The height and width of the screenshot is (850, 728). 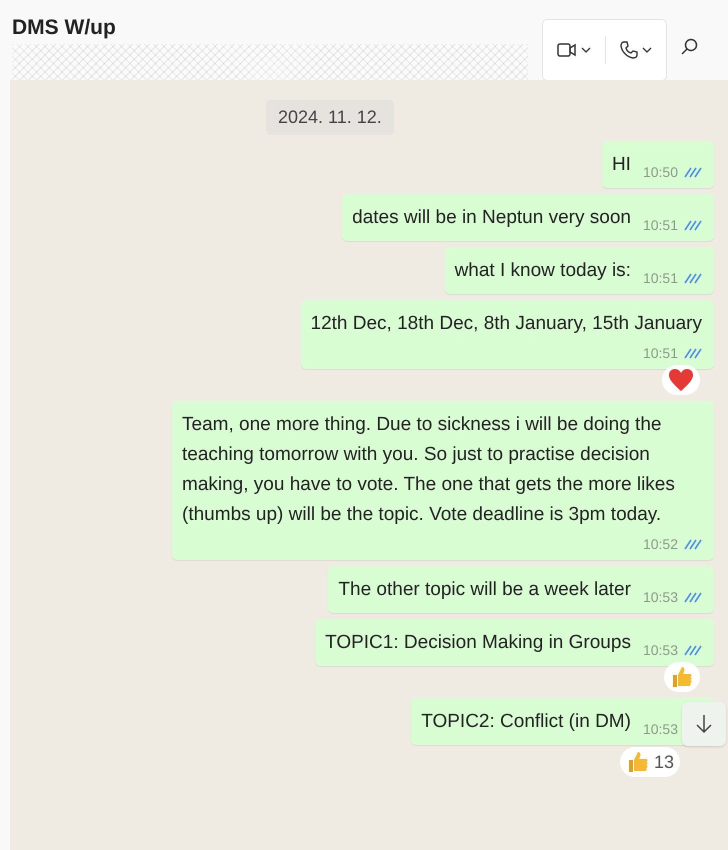 I want to click on message-time: 10:52, so click(x=660, y=544).